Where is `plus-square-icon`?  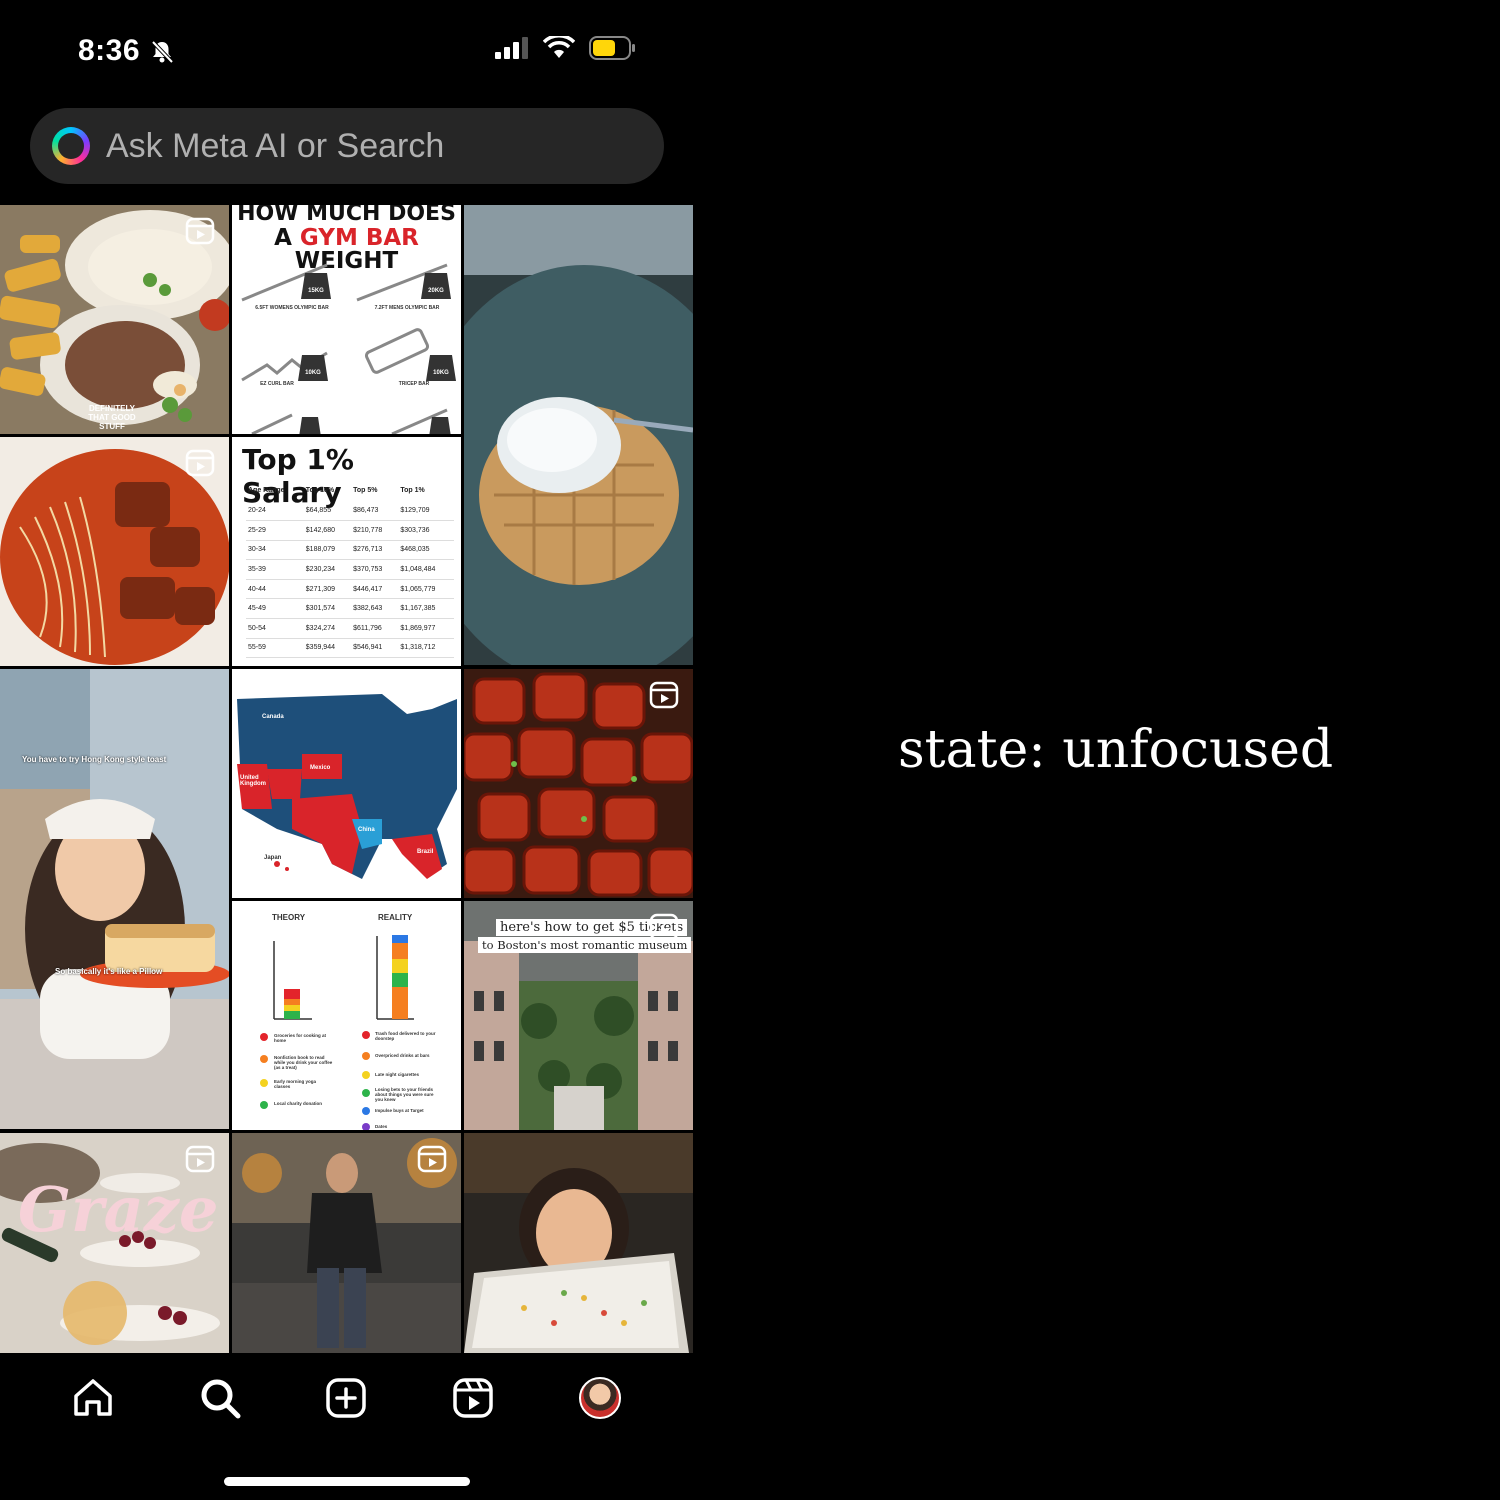 plus-square-icon is located at coordinates (346, 1398).